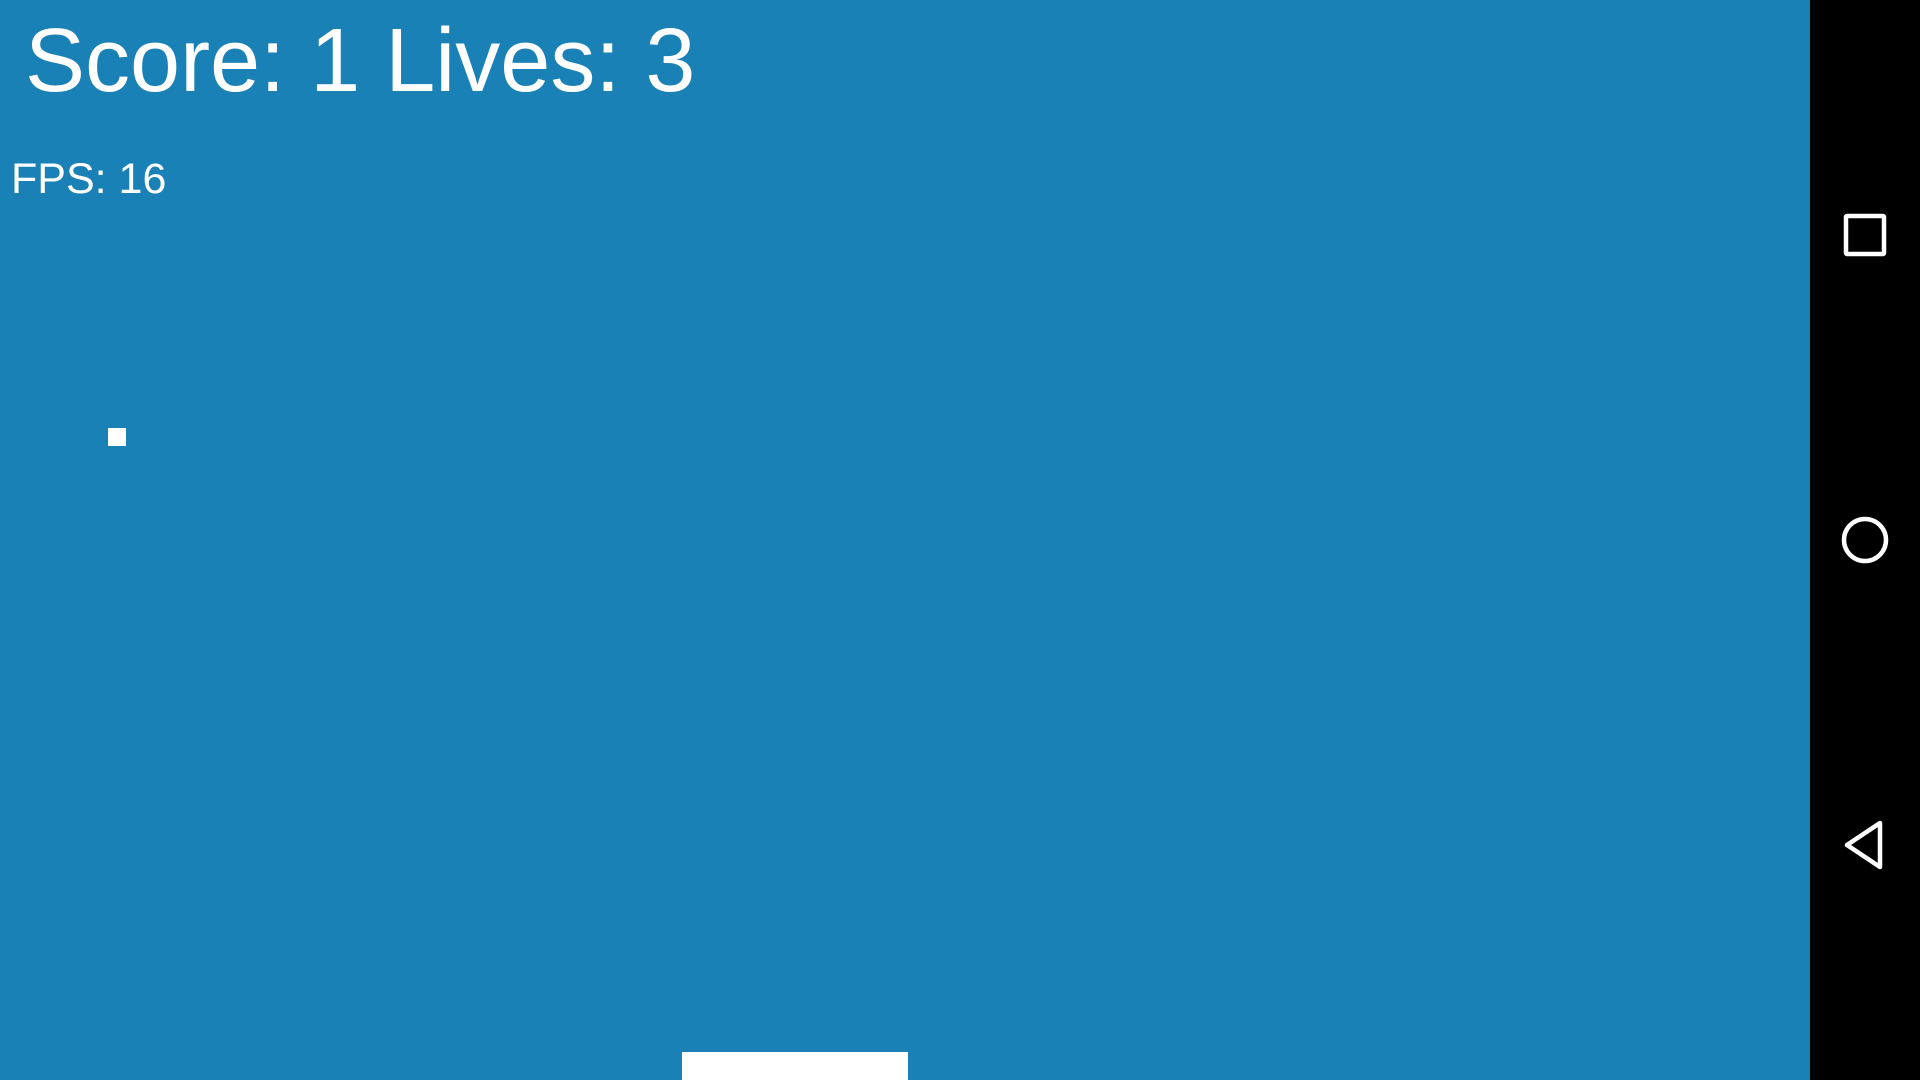 Image resolution: width=1920 pixels, height=1080 pixels. I want to click on fps-label: FPS:, so click(59, 179).